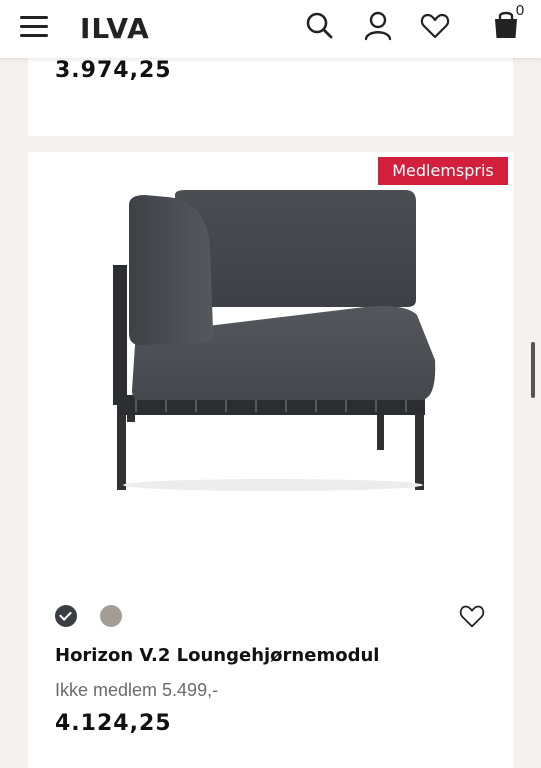 Image resolution: width=541 pixels, height=768 pixels. Describe the element at coordinates (443, 171) in the screenshot. I see `member-price-badge: Medlemspris` at that location.